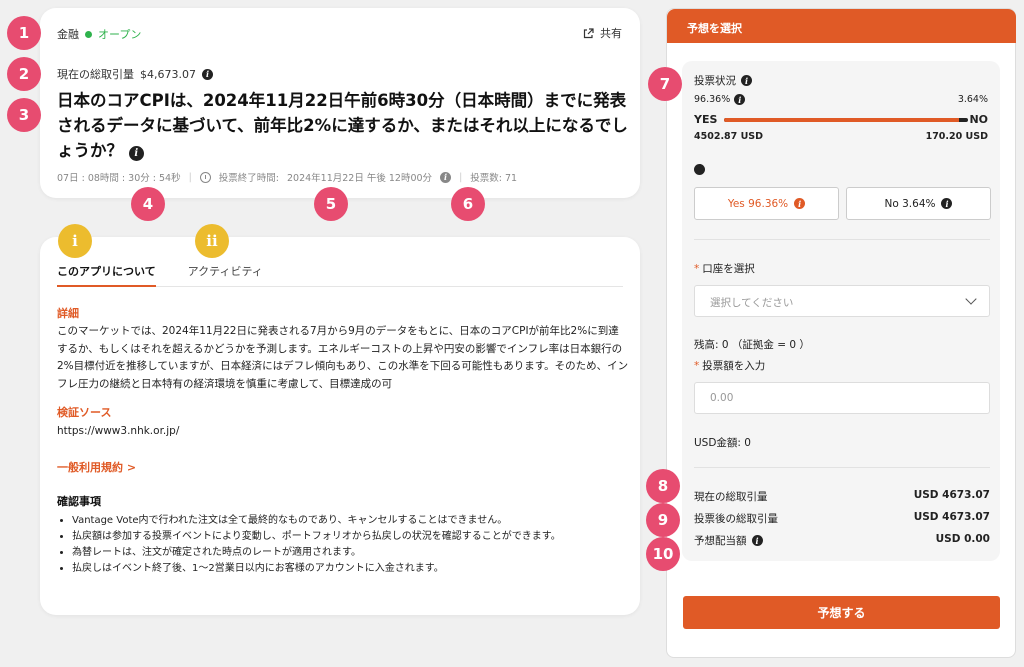 This screenshot has height=667, width=1024. I want to click on title-info-icon: i, so click(136, 153).